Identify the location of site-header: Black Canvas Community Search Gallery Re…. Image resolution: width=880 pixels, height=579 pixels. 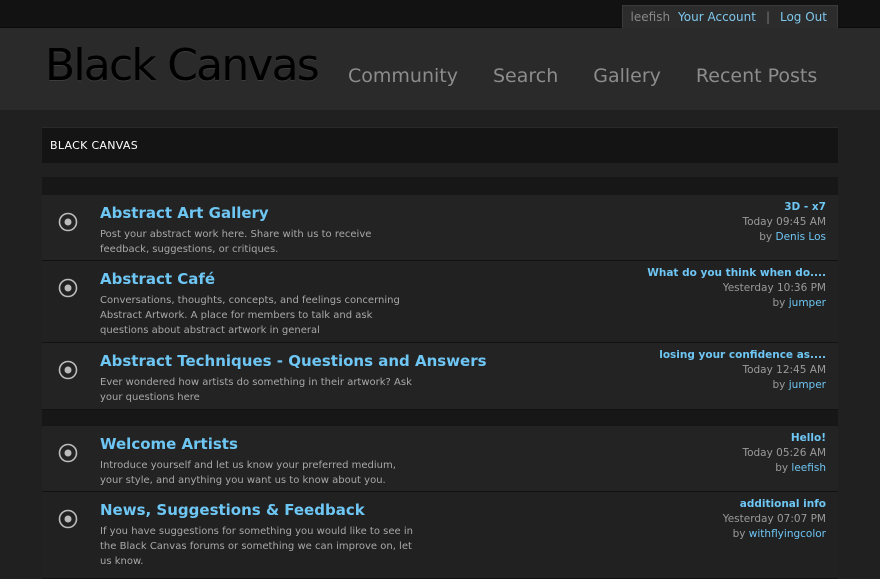
(440, 69).